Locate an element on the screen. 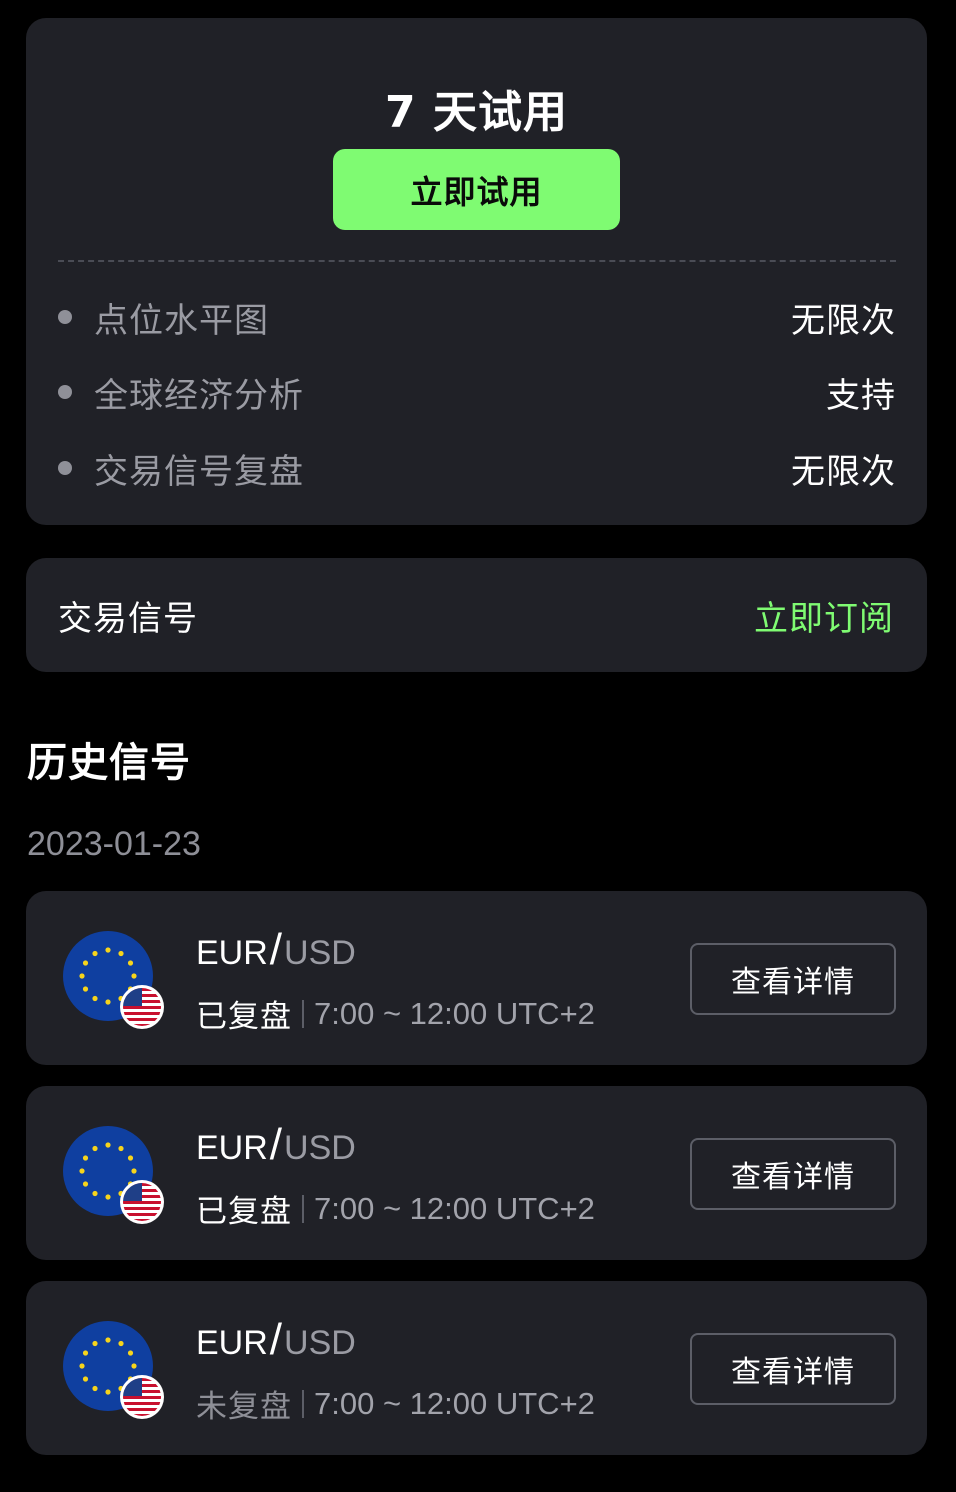 This screenshot has height=1492, width=956. signal-meta: 未复盘 7:00 ~ 12:00 UTC+2 is located at coordinates (395, 1403).